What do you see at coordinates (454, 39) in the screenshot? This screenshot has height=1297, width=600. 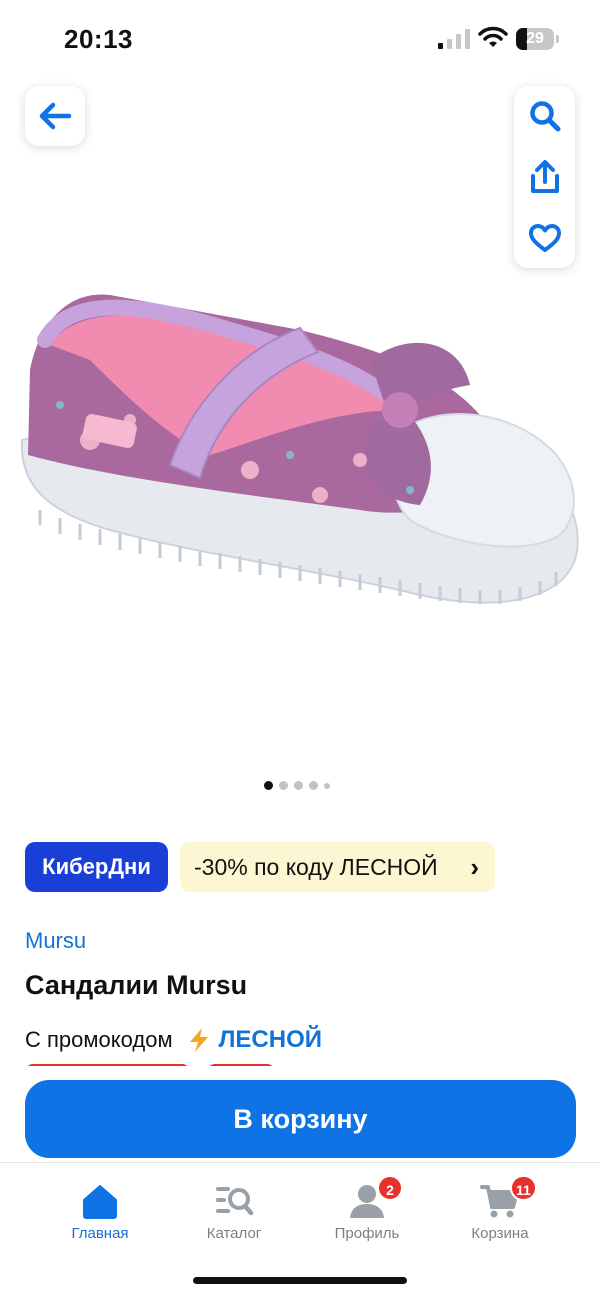 I see `cellular-signal-icon` at bounding box center [454, 39].